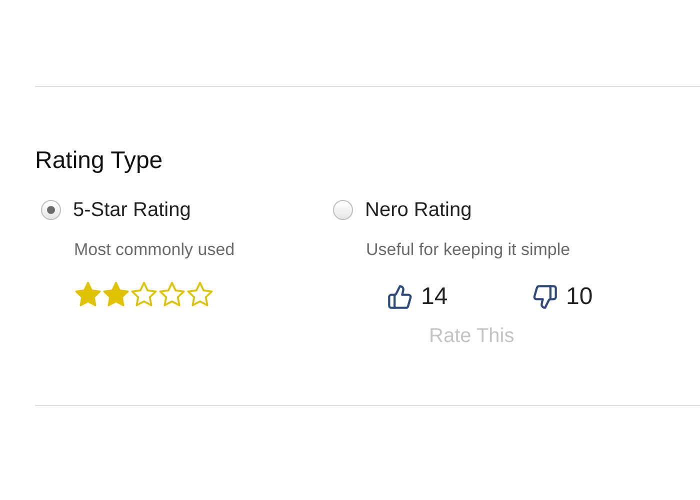 The height and width of the screenshot is (500, 700). I want to click on option-label: Nero Rating, so click(418, 210).